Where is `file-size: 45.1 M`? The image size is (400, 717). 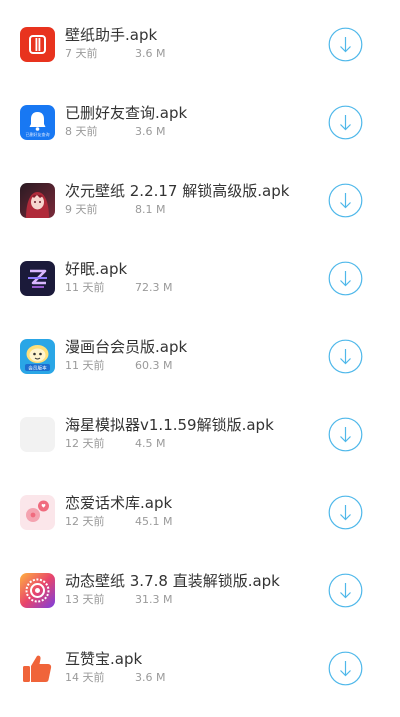
file-size: 45.1 M is located at coordinates (154, 521).